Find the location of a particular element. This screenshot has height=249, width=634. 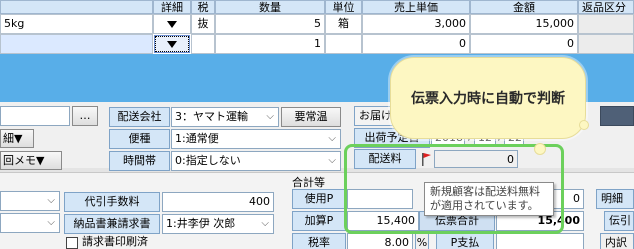

detail-button: 明細 is located at coordinates (615, 199).